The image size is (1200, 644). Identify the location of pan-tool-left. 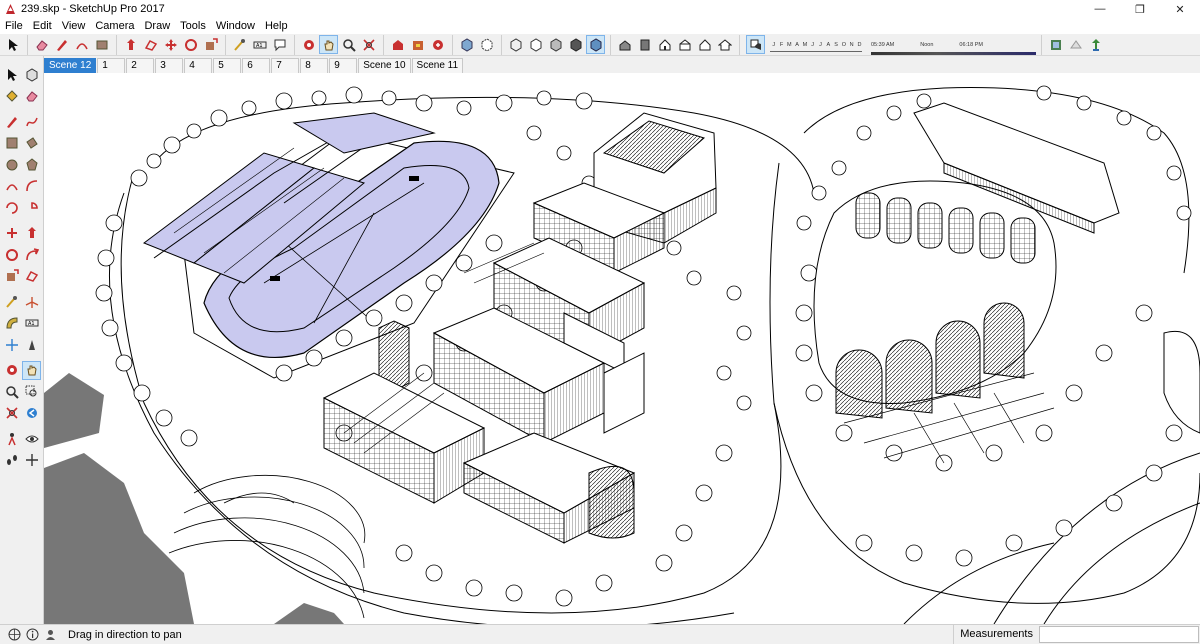
(31, 370).